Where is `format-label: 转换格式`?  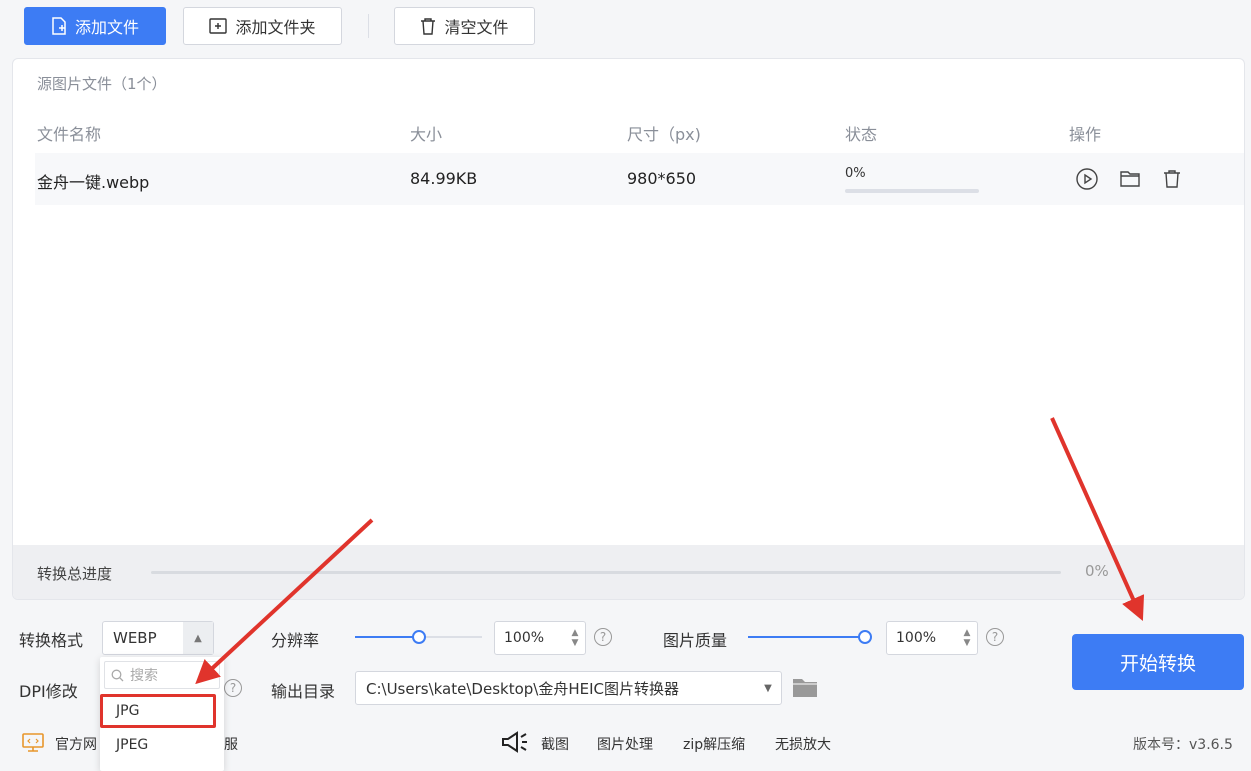 format-label: 转换格式 is located at coordinates (51, 640).